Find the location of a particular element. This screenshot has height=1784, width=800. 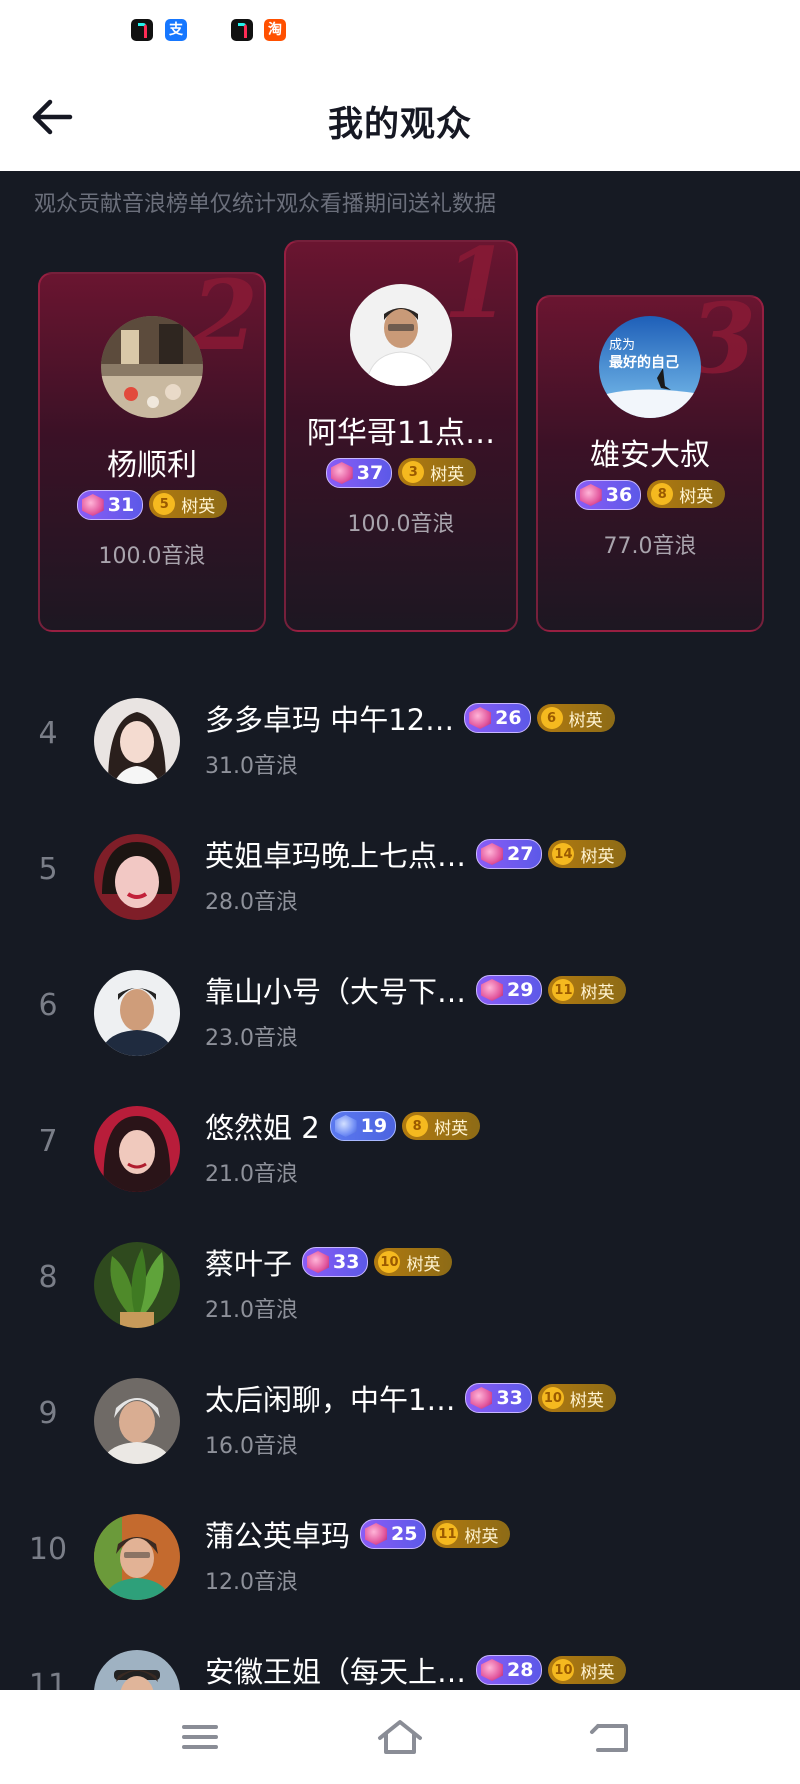

rank-number: 7 is located at coordinates (48, 1141).